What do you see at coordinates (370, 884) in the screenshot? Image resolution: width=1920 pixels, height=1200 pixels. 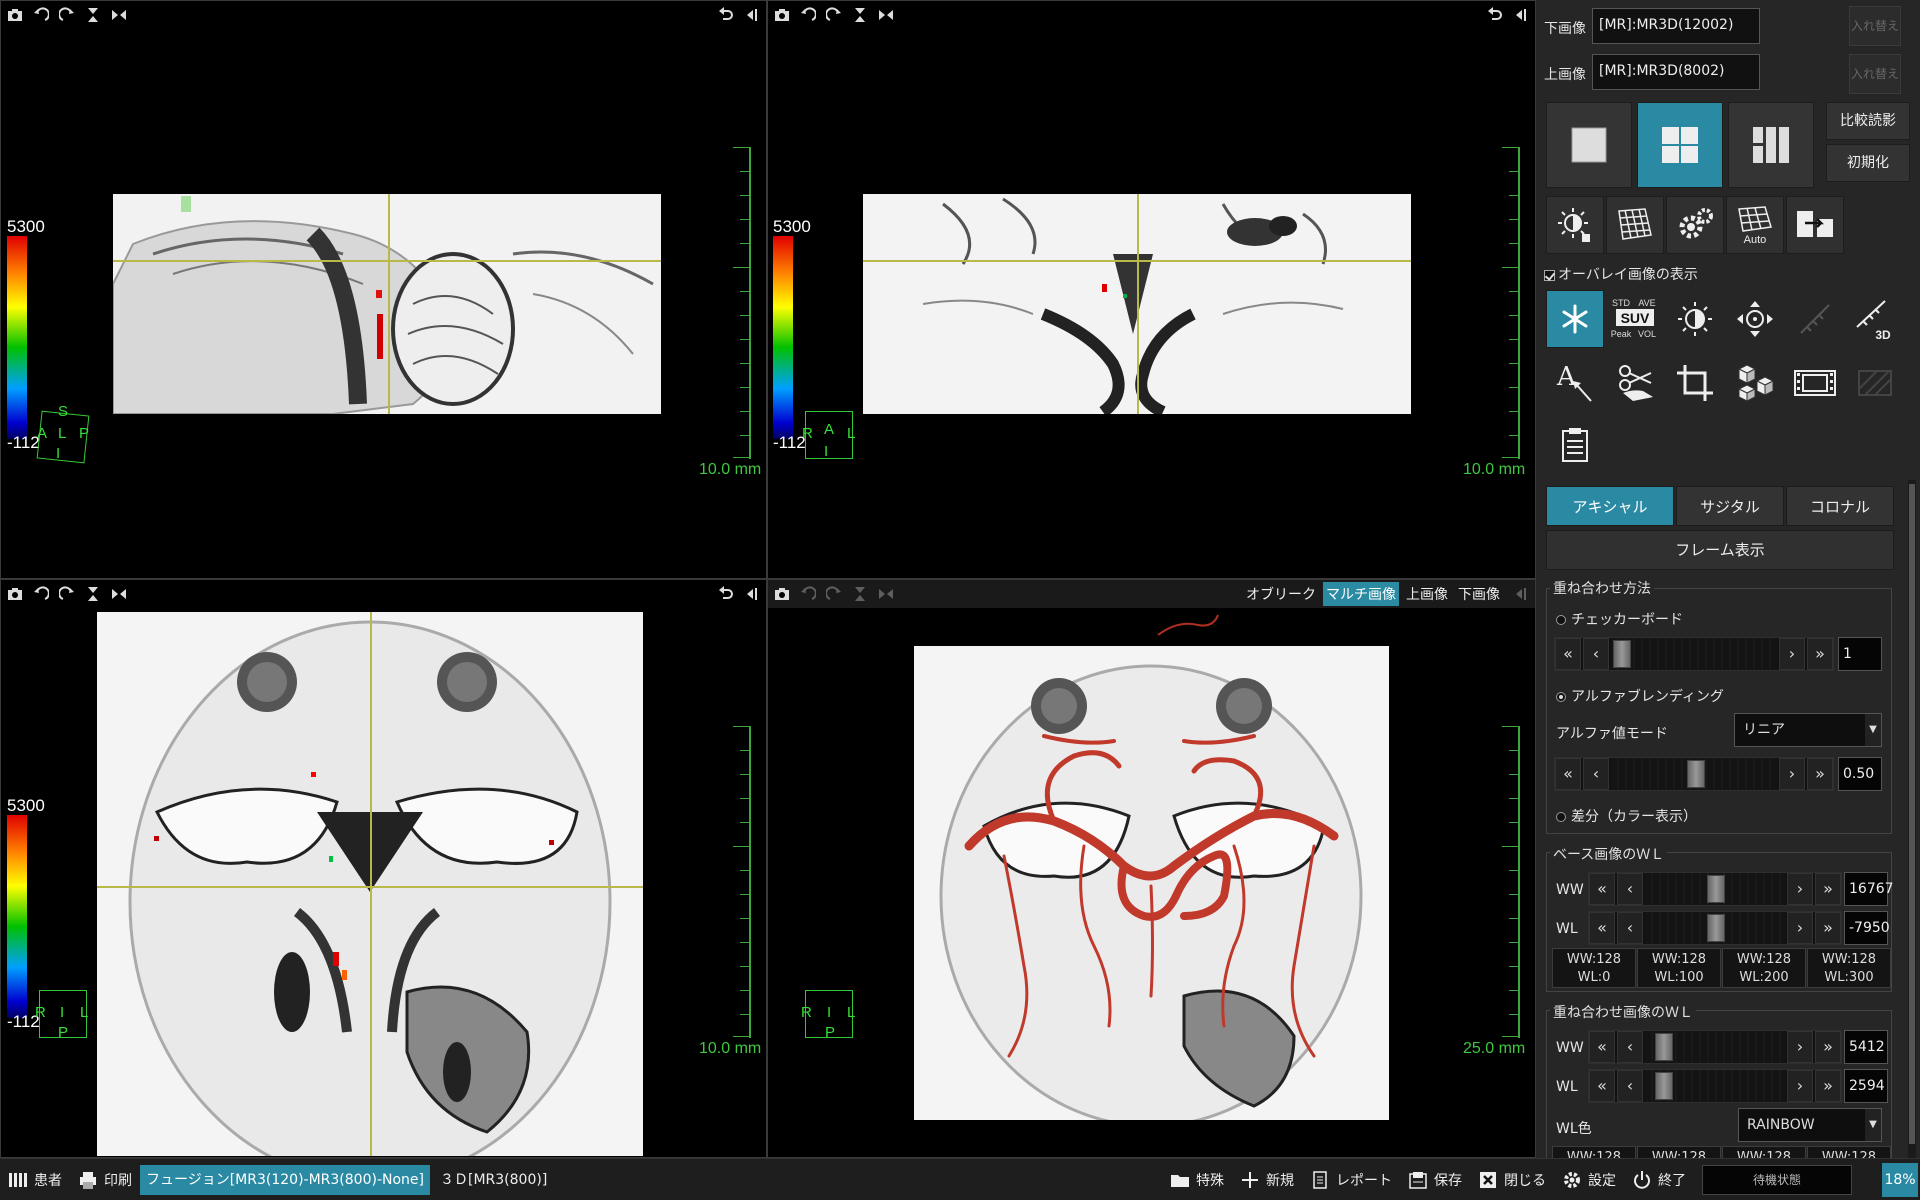 I see `axial-image` at bounding box center [370, 884].